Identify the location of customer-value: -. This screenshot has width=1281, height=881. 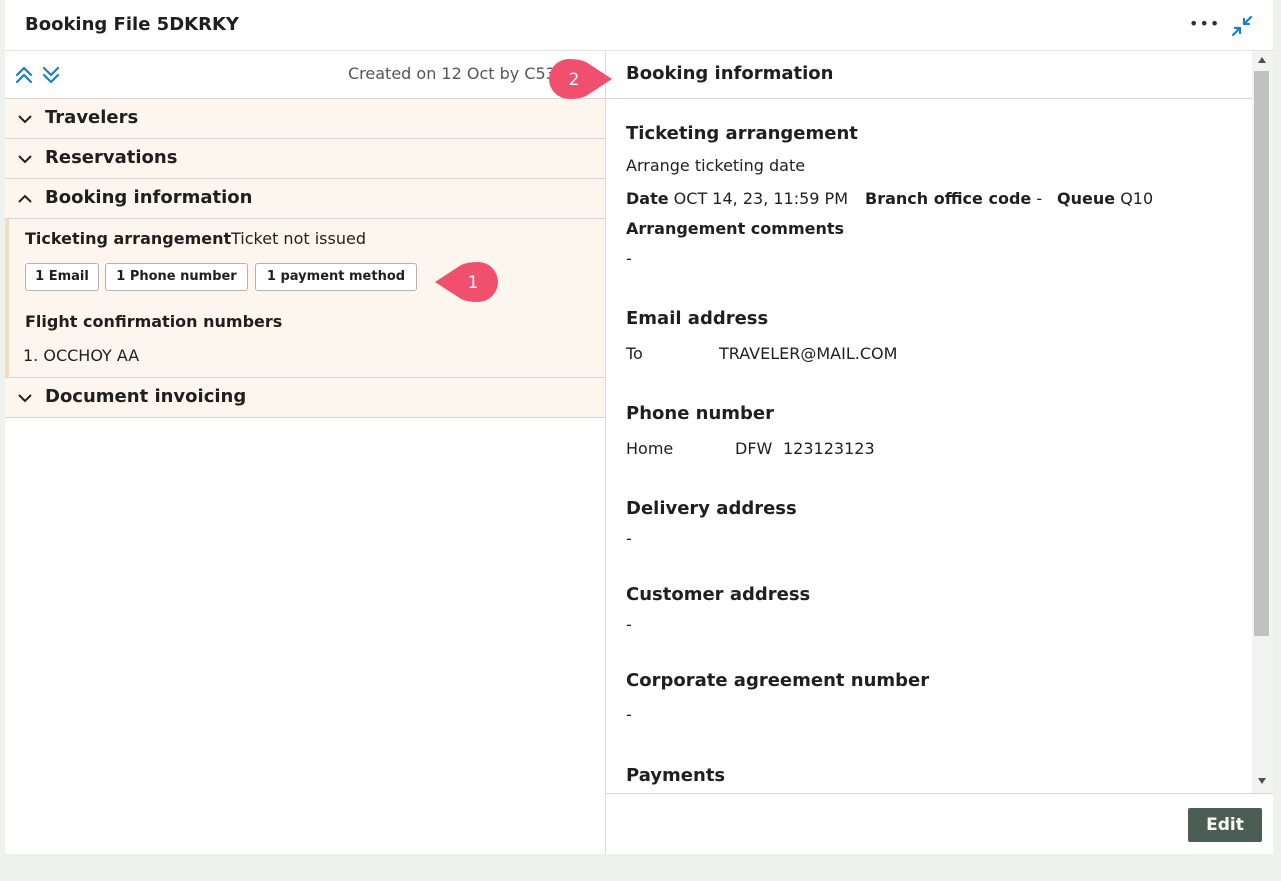
(629, 624).